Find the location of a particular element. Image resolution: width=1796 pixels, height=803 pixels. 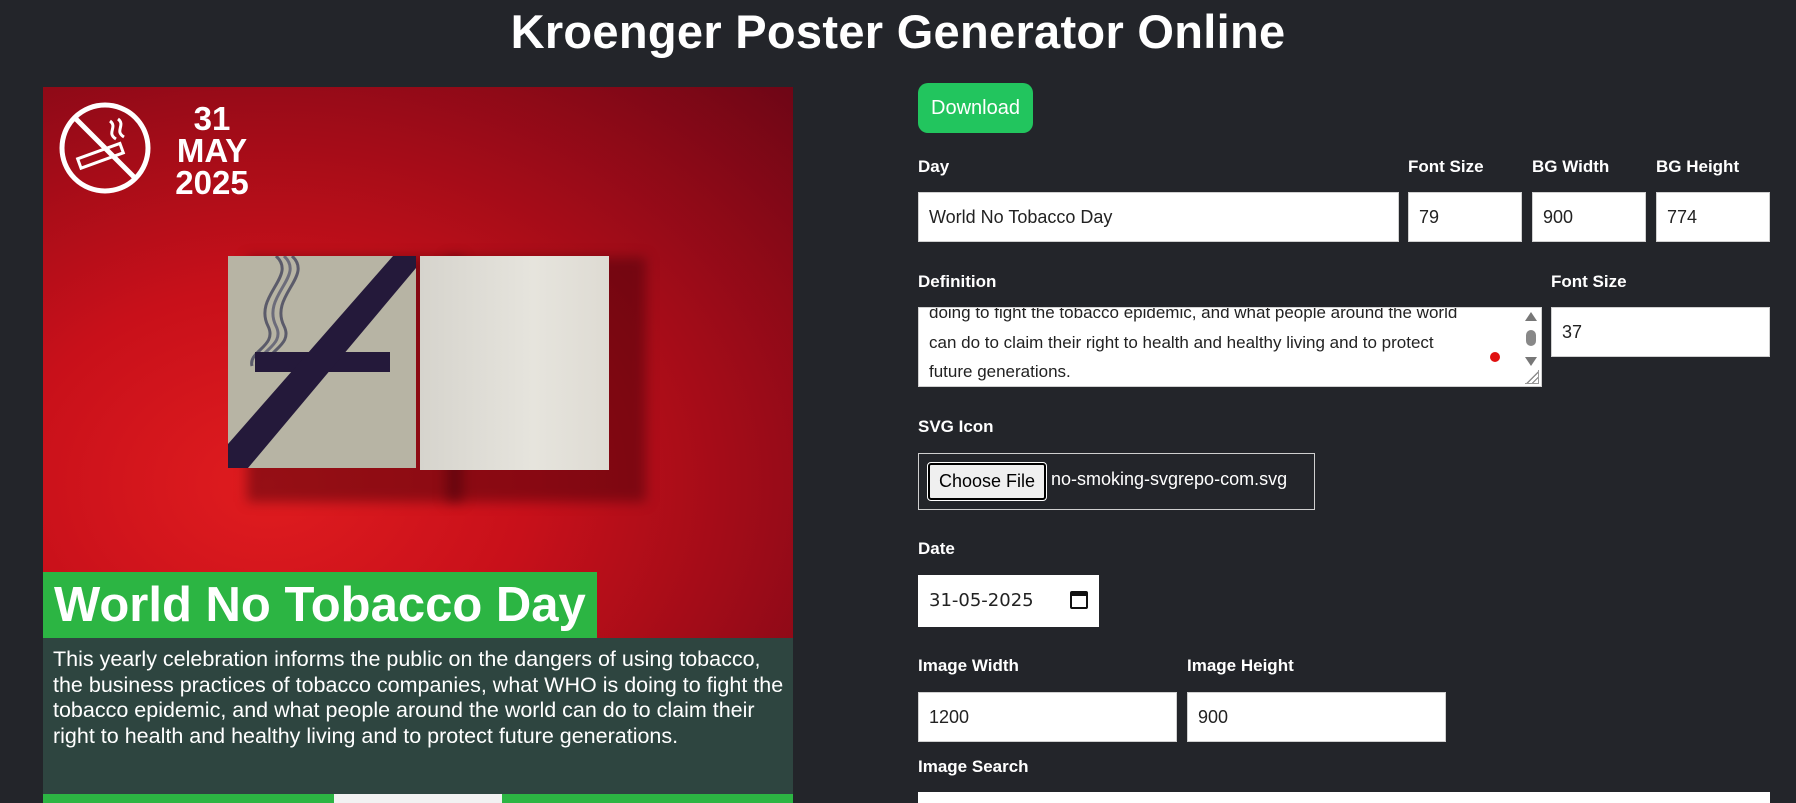

scroll-thumb is located at coordinates (1531, 338).